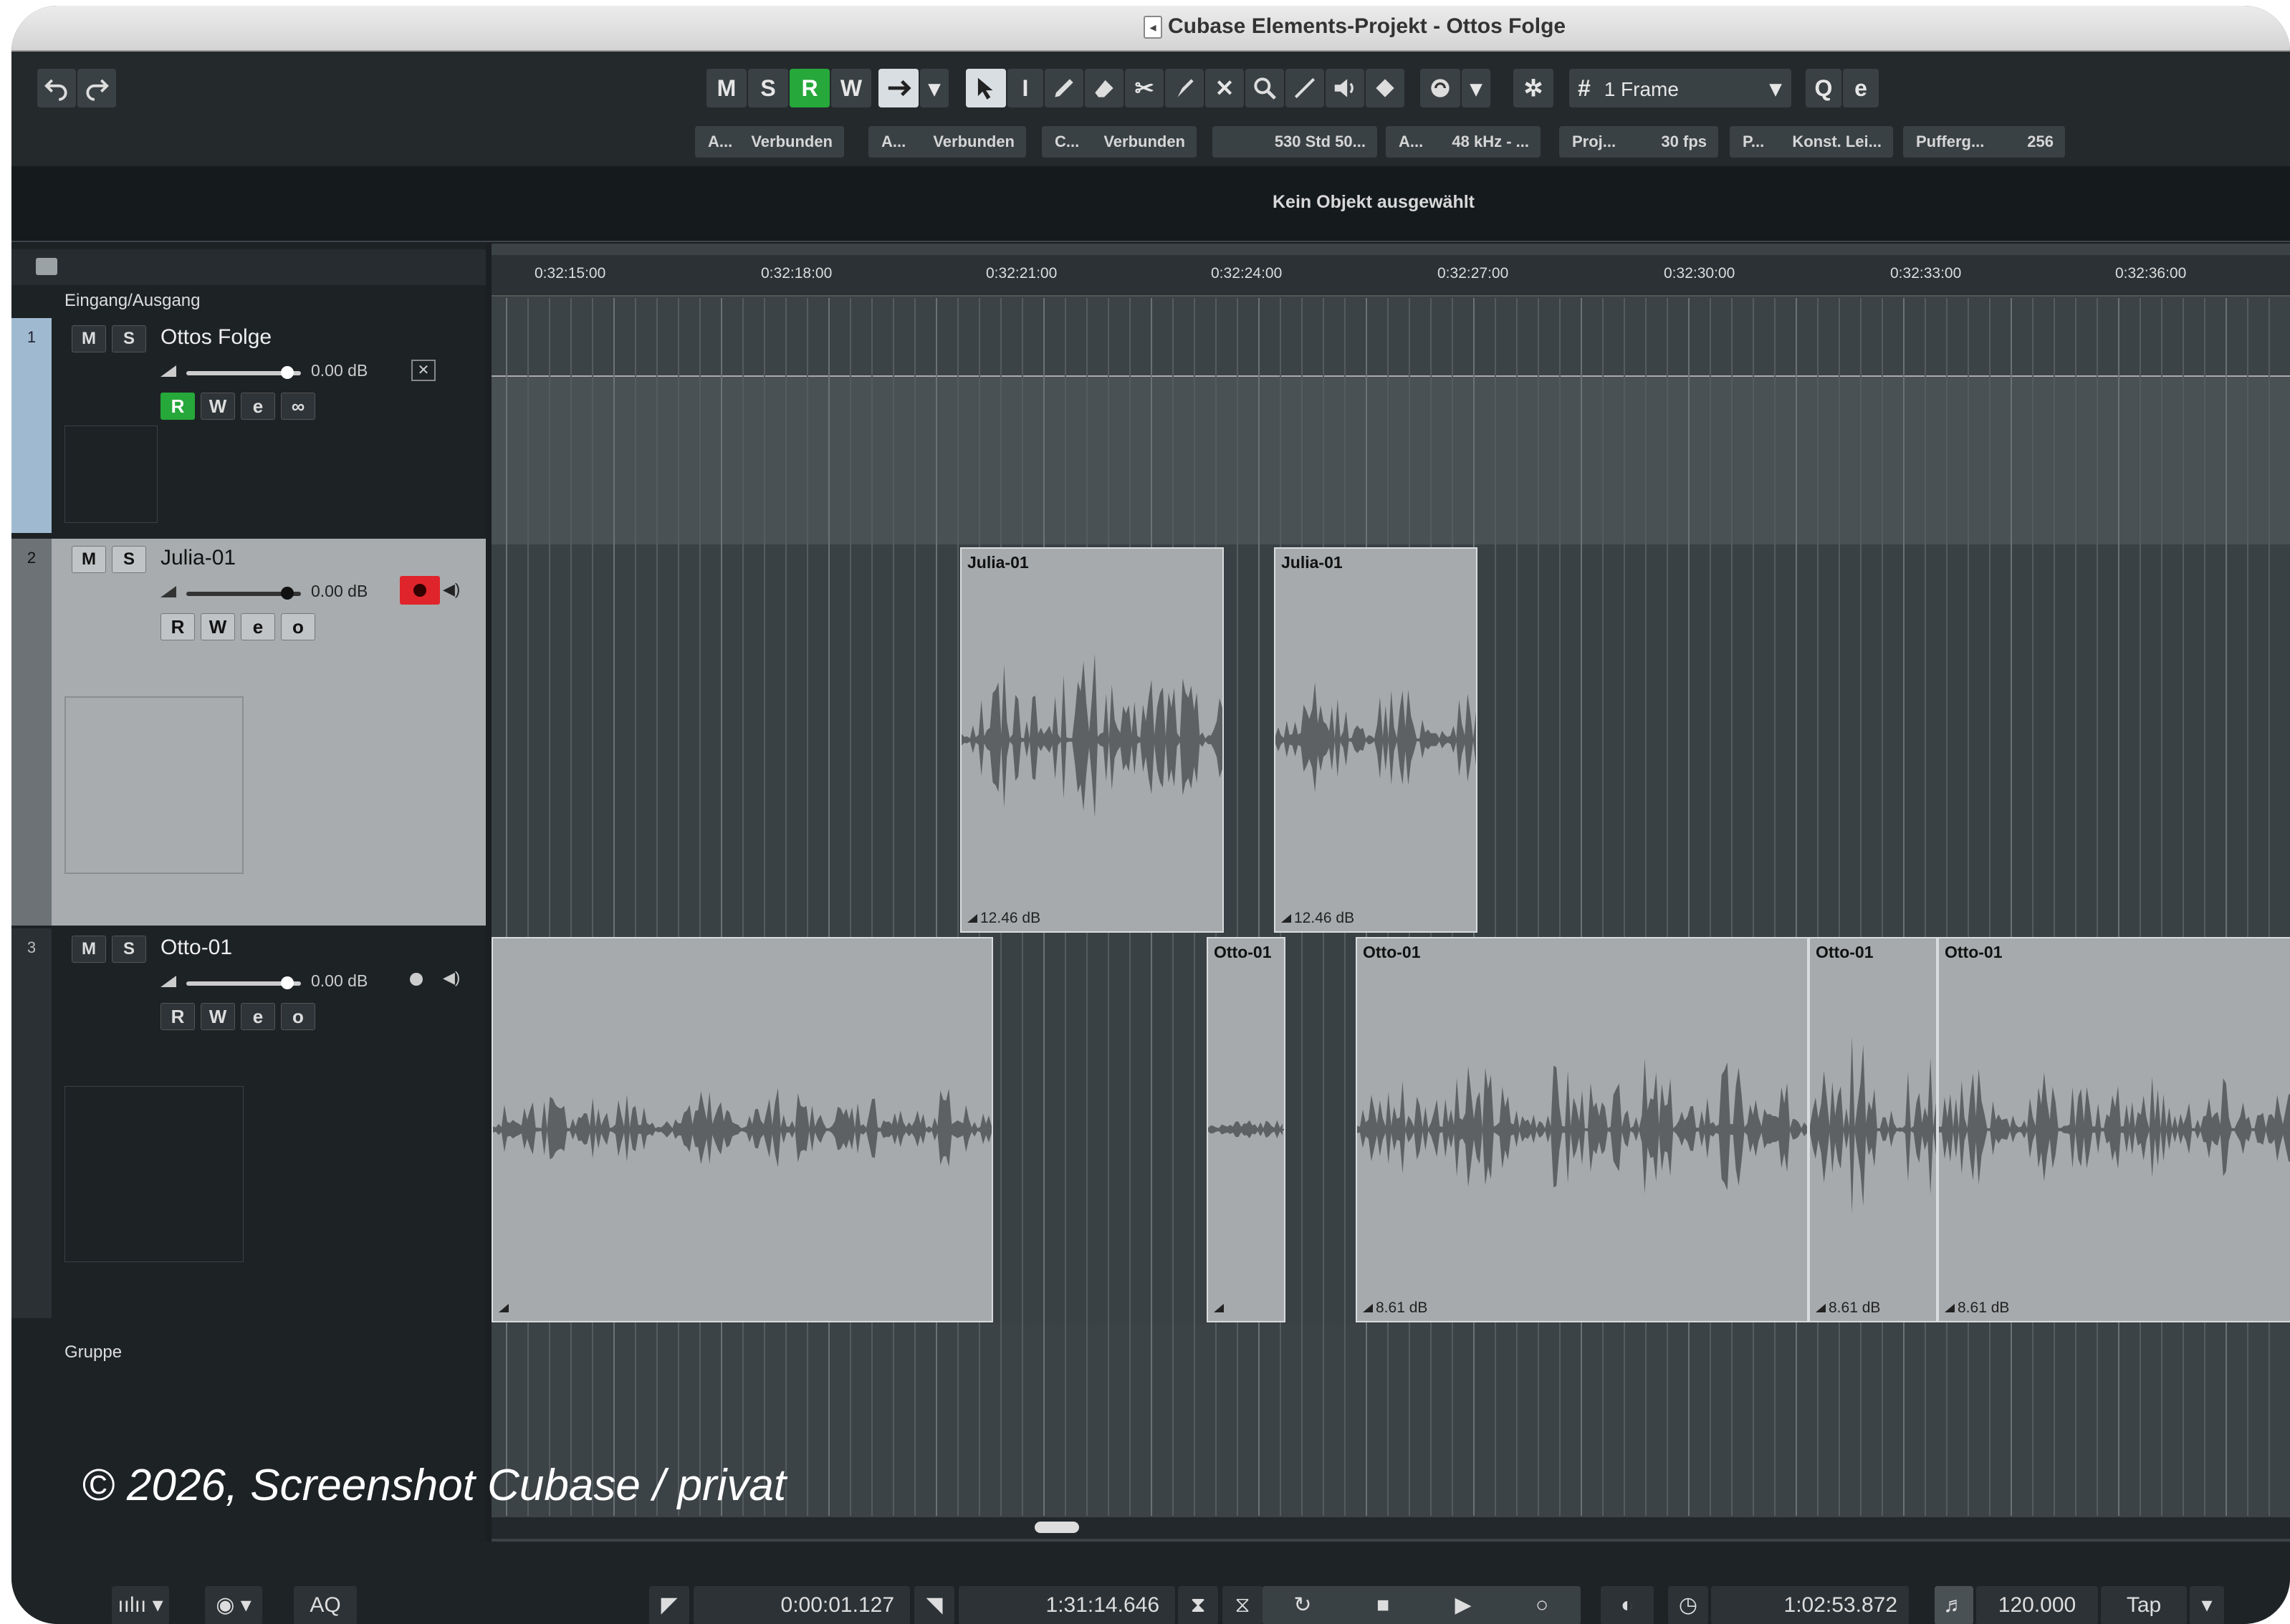 The image size is (2290, 1624). I want to click on snap-icon: ✲, so click(1533, 88).